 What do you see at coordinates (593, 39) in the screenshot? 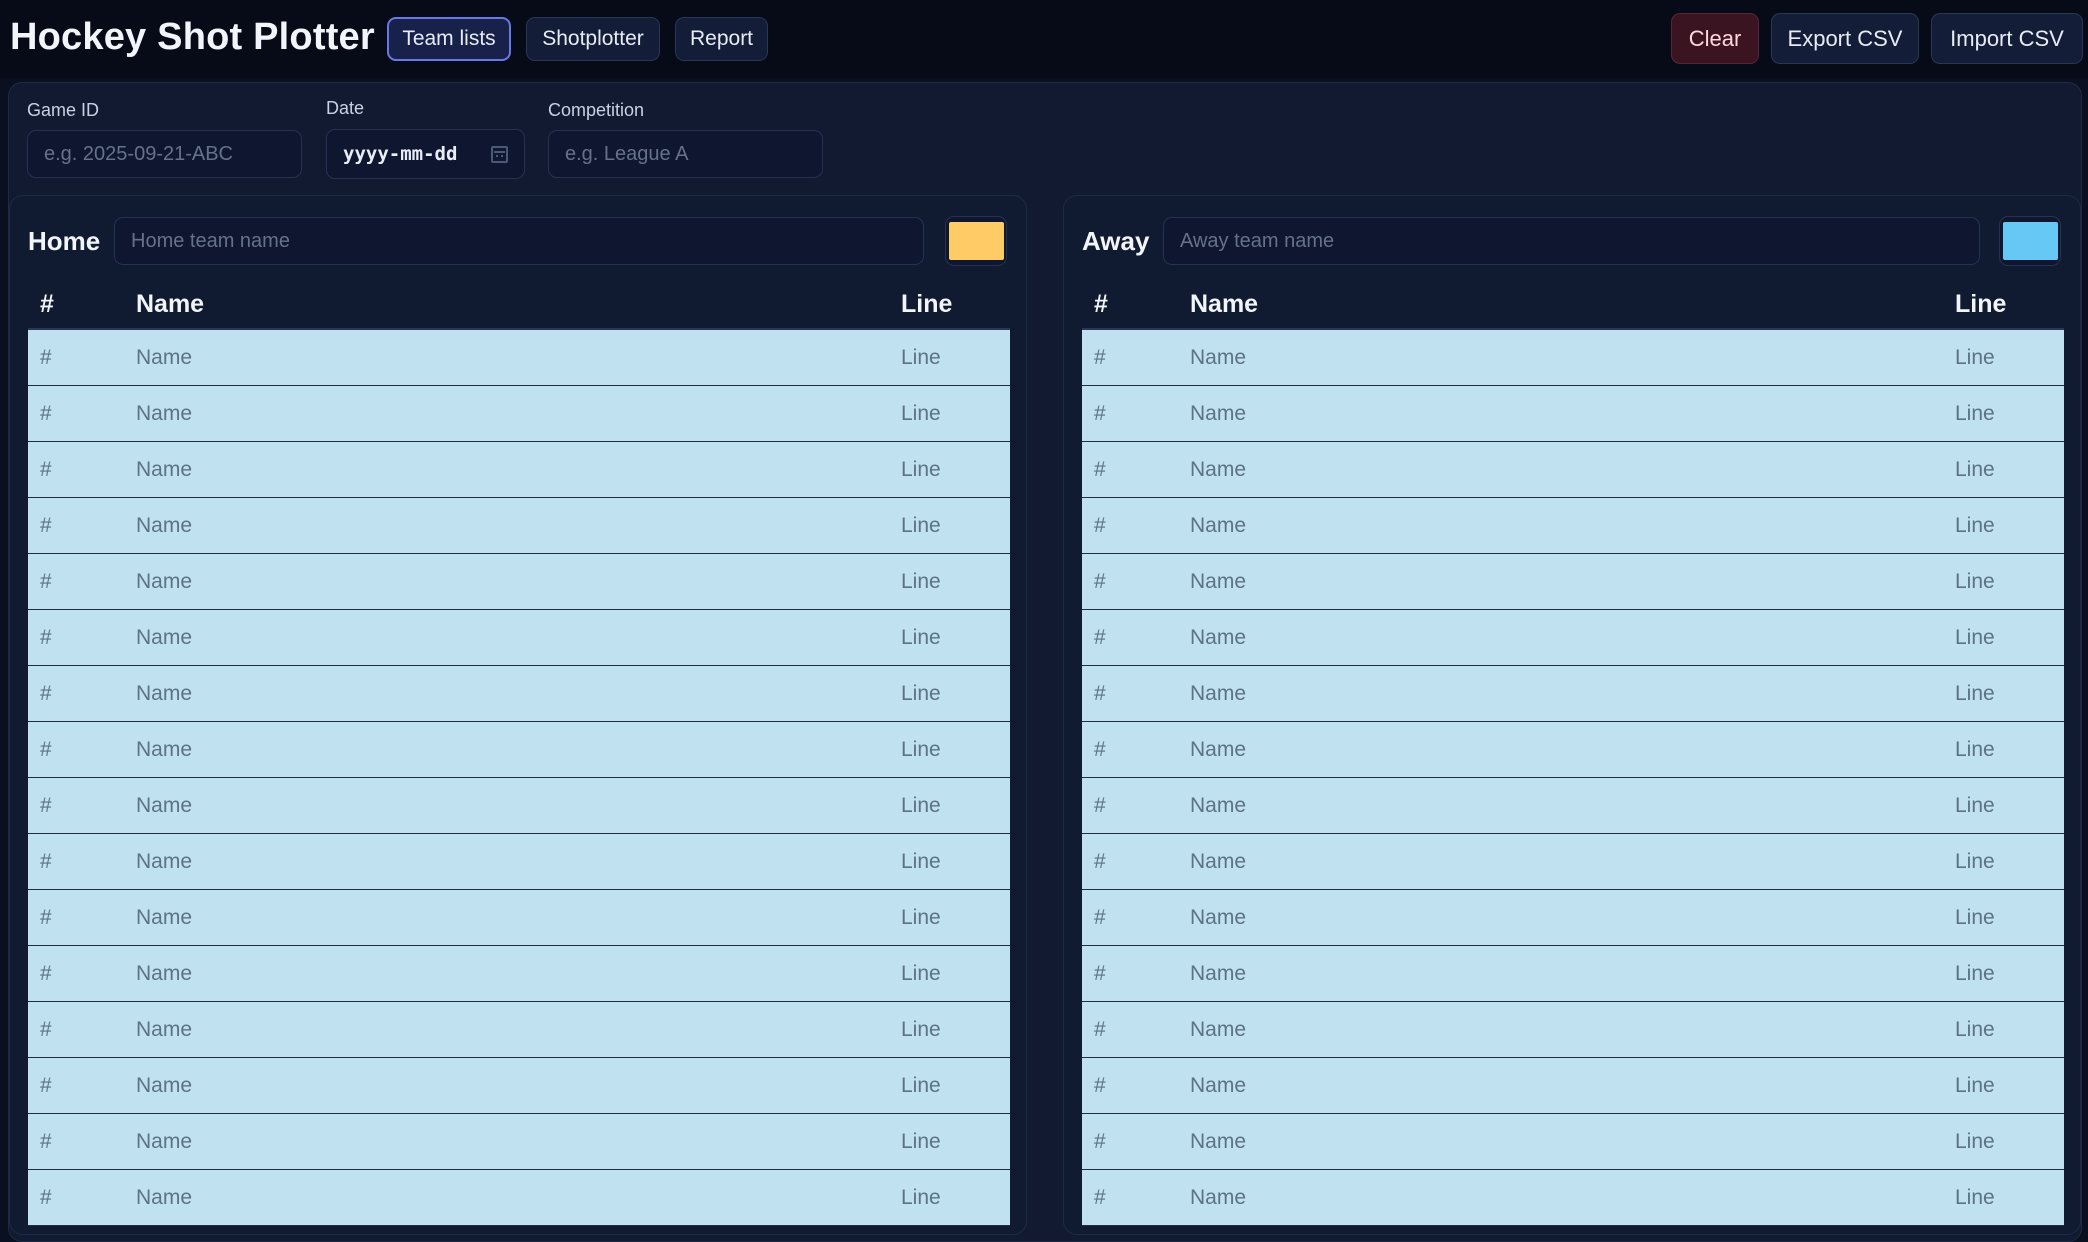
I see `tab-shotplotter: Shotplotter` at bounding box center [593, 39].